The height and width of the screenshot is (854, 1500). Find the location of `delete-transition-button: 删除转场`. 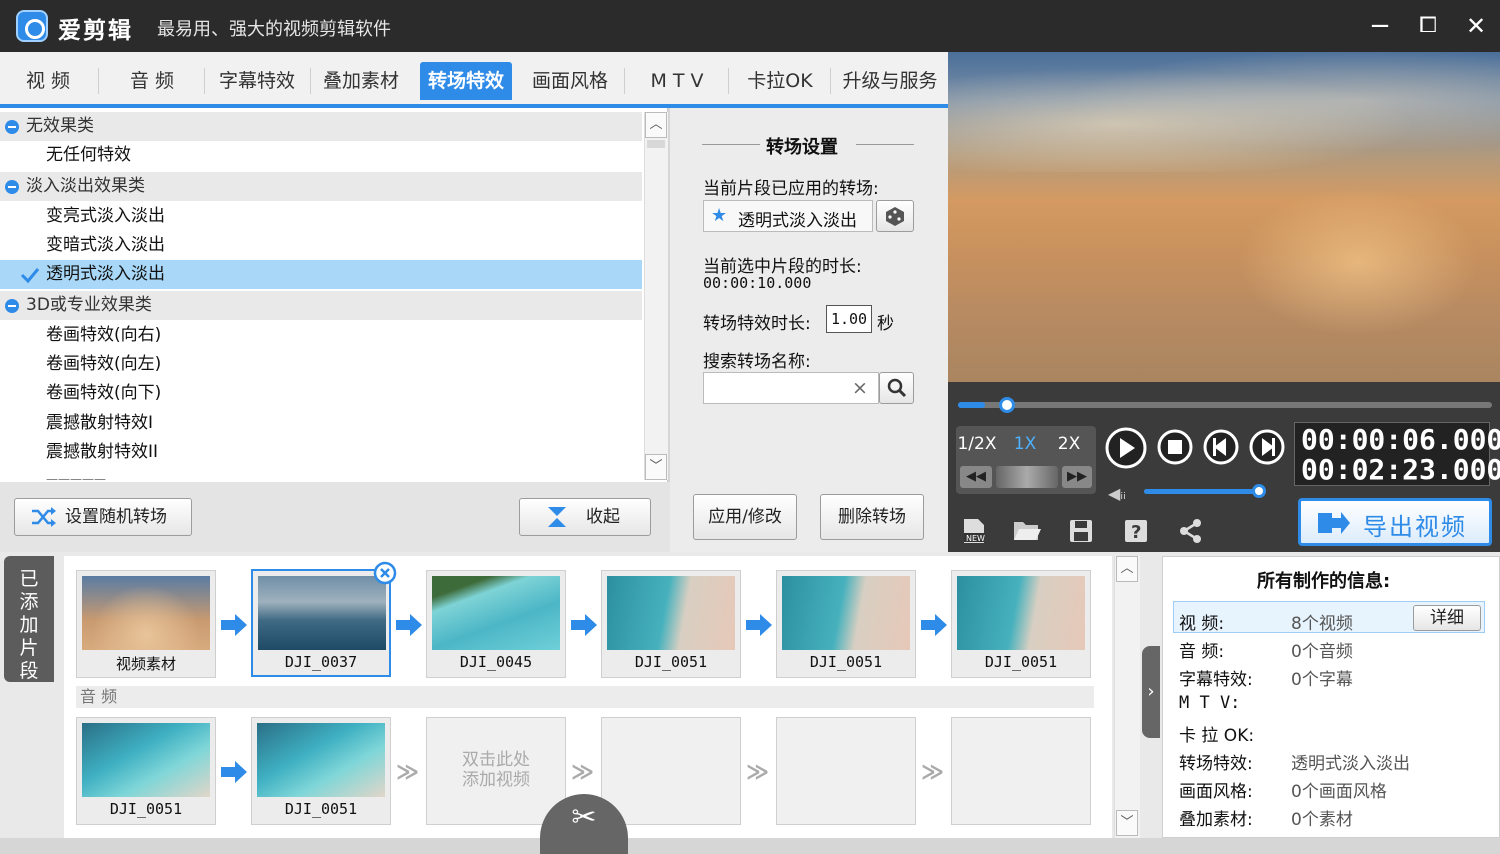

delete-transition-button: 删除转场 is located at coordinates (872, 517).